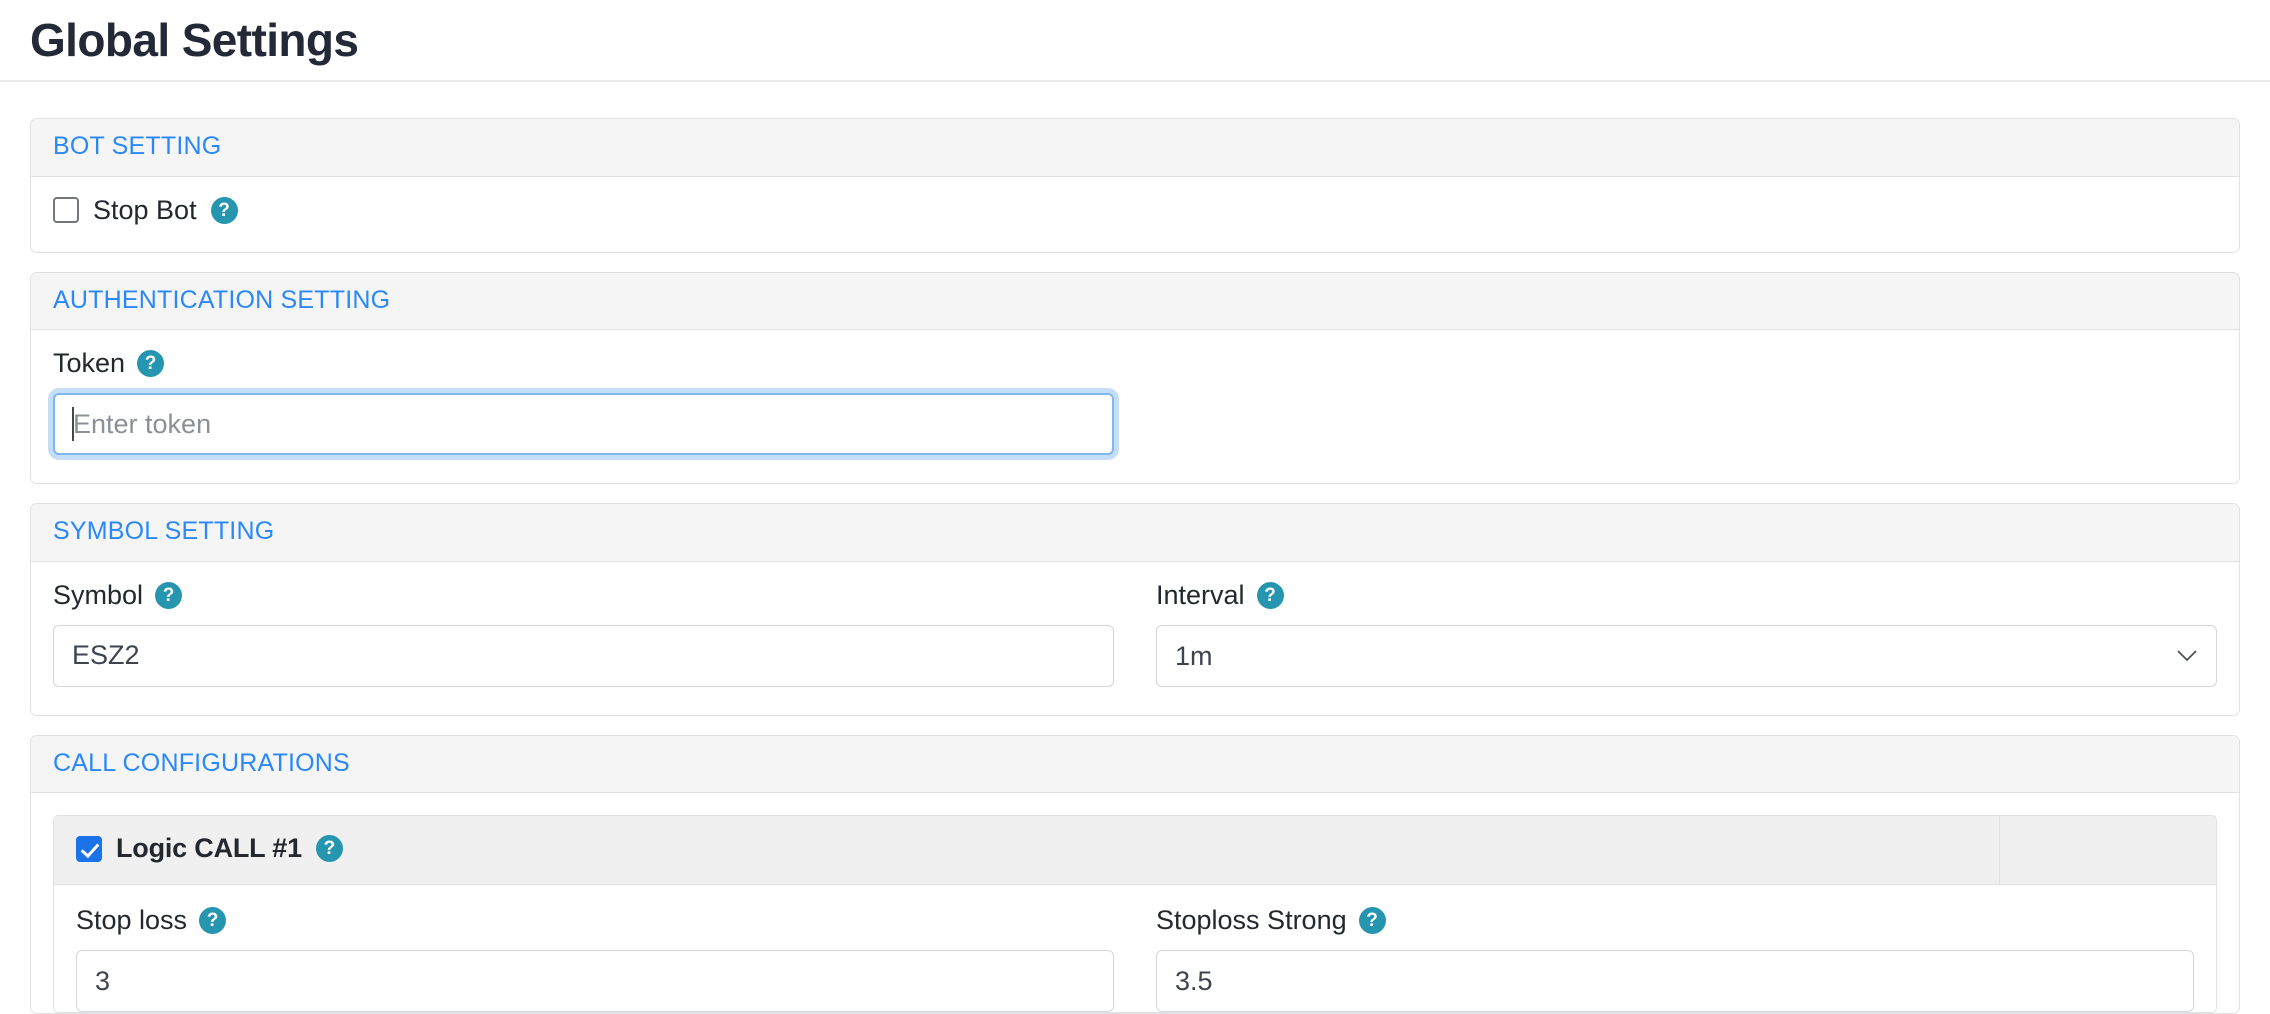 The image size is (2270, 1014). I want to click on section-title-authentication-setting: AUTHENTICATION SETTING, so click(222, 299).